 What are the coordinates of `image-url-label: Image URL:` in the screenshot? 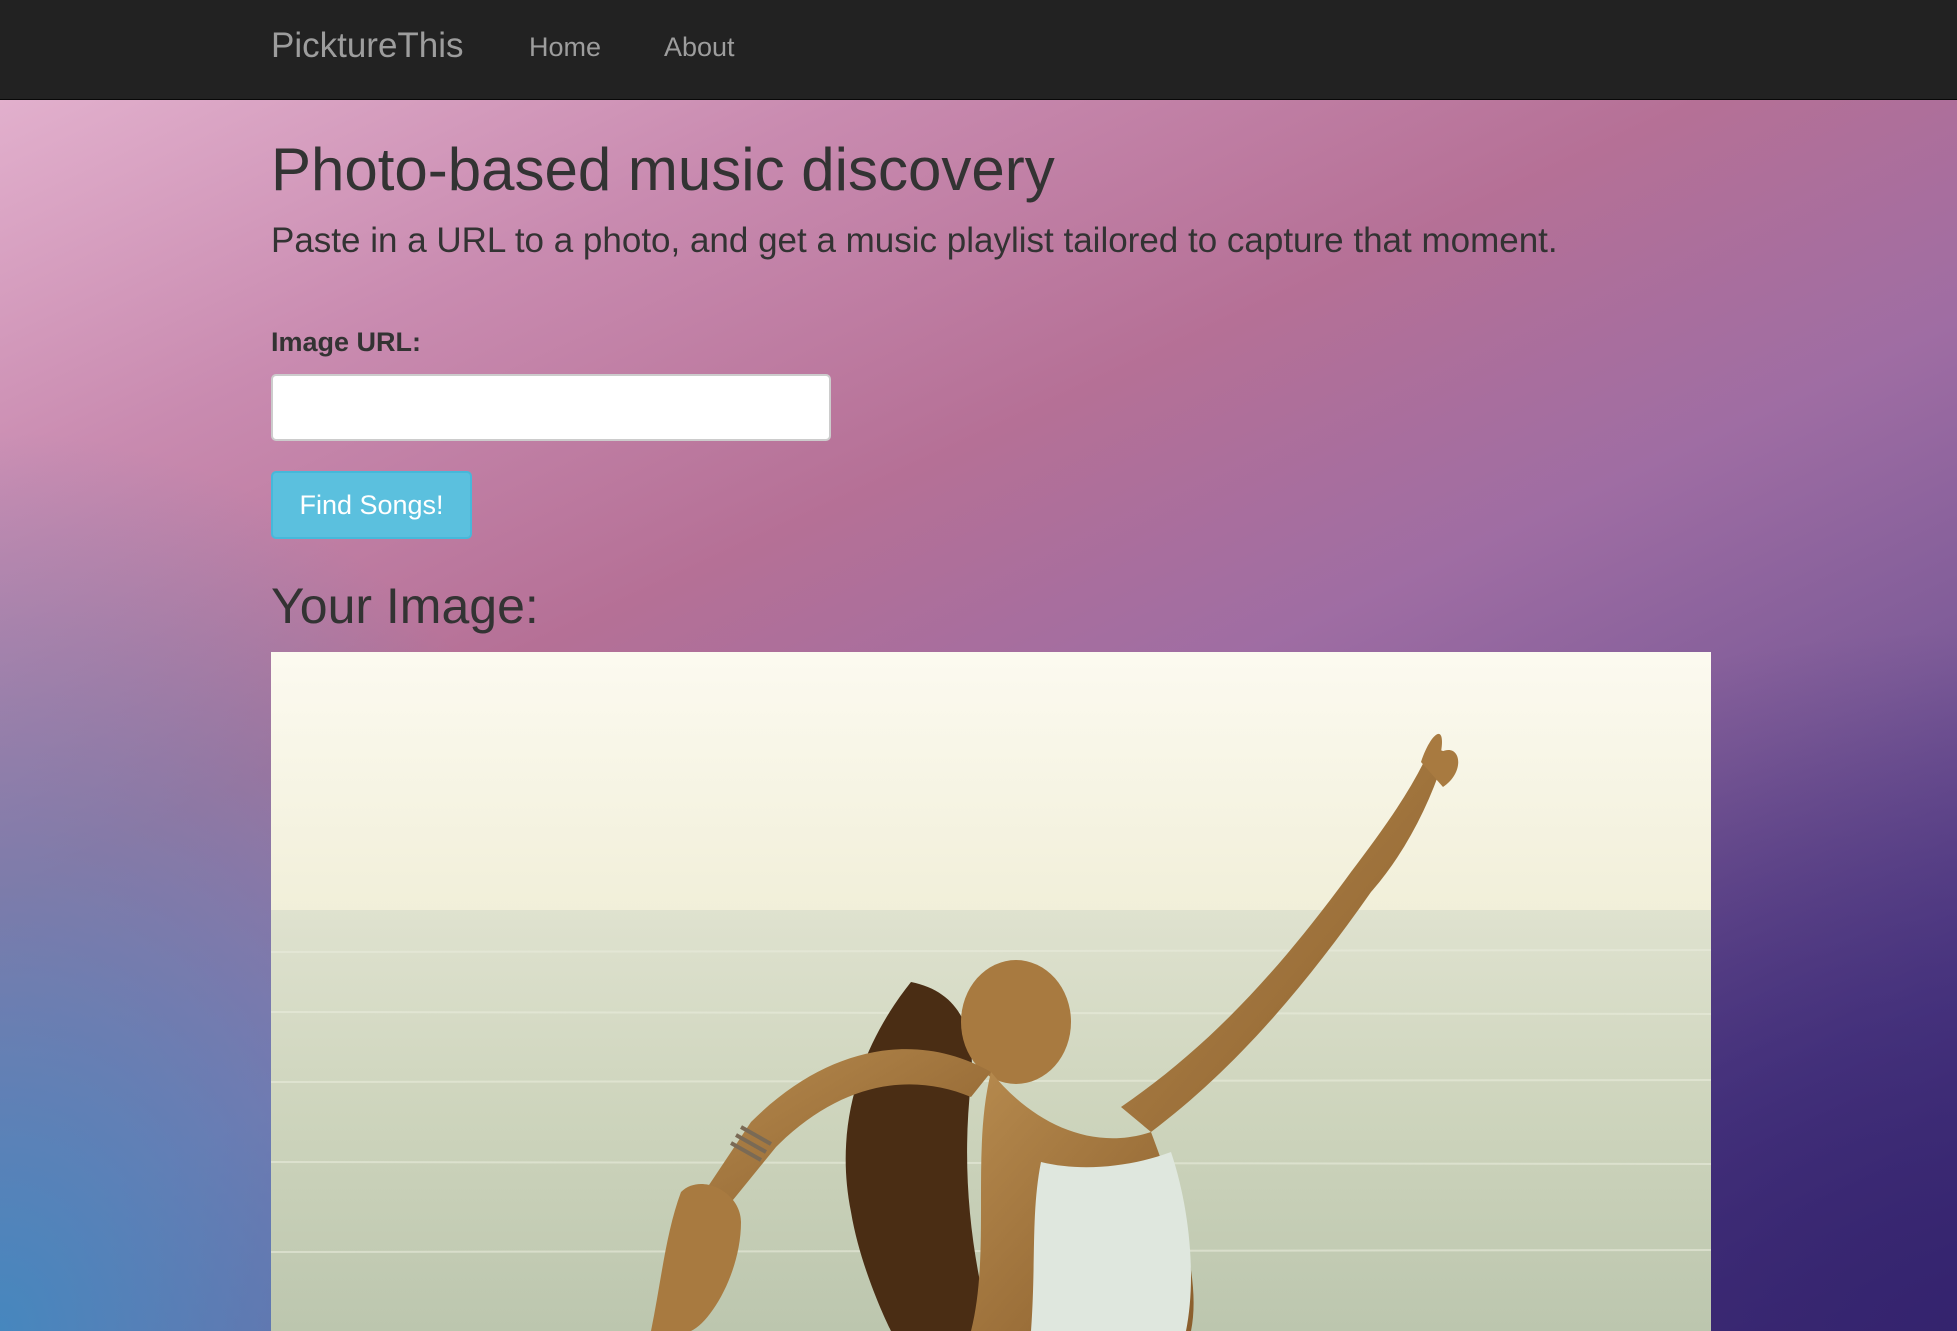 It's located at (346, 342).